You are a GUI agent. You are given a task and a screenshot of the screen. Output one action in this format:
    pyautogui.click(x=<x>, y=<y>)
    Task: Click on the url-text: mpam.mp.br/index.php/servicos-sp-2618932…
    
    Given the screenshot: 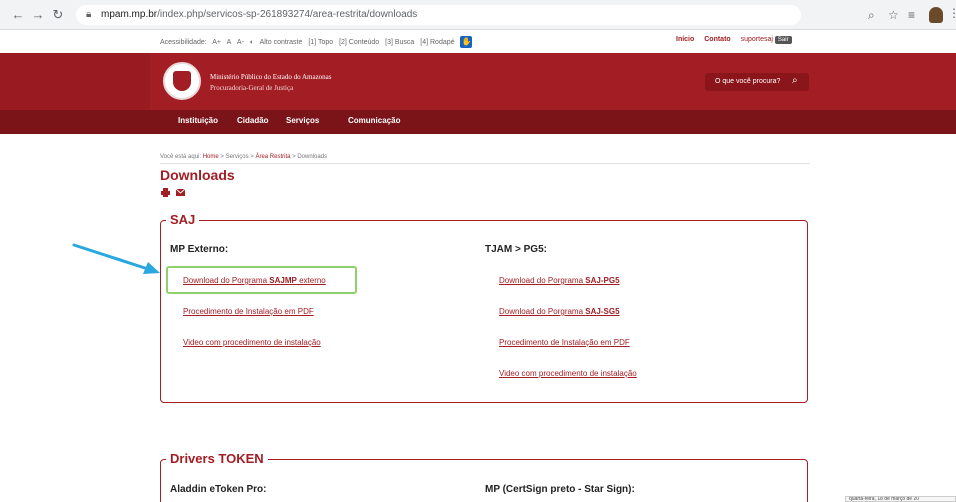 What is the action you would take?
    pyautogui.click(x=259, y=14)
    